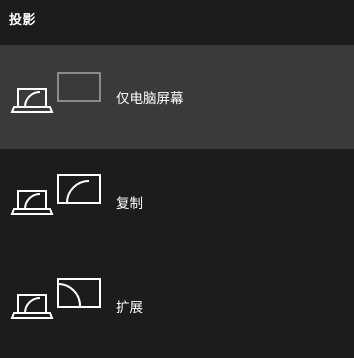 This screenshot has width=354, height=358. I want to click on extend-icon, so click(55, 298).